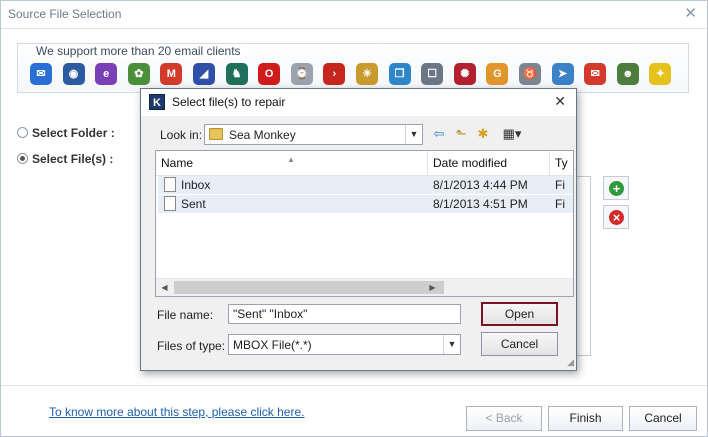  Describe the element at coordinates (344, 344) in the screenshot. I see `file-type-dropdown: MBOX File(*.*) ▼` at that location.